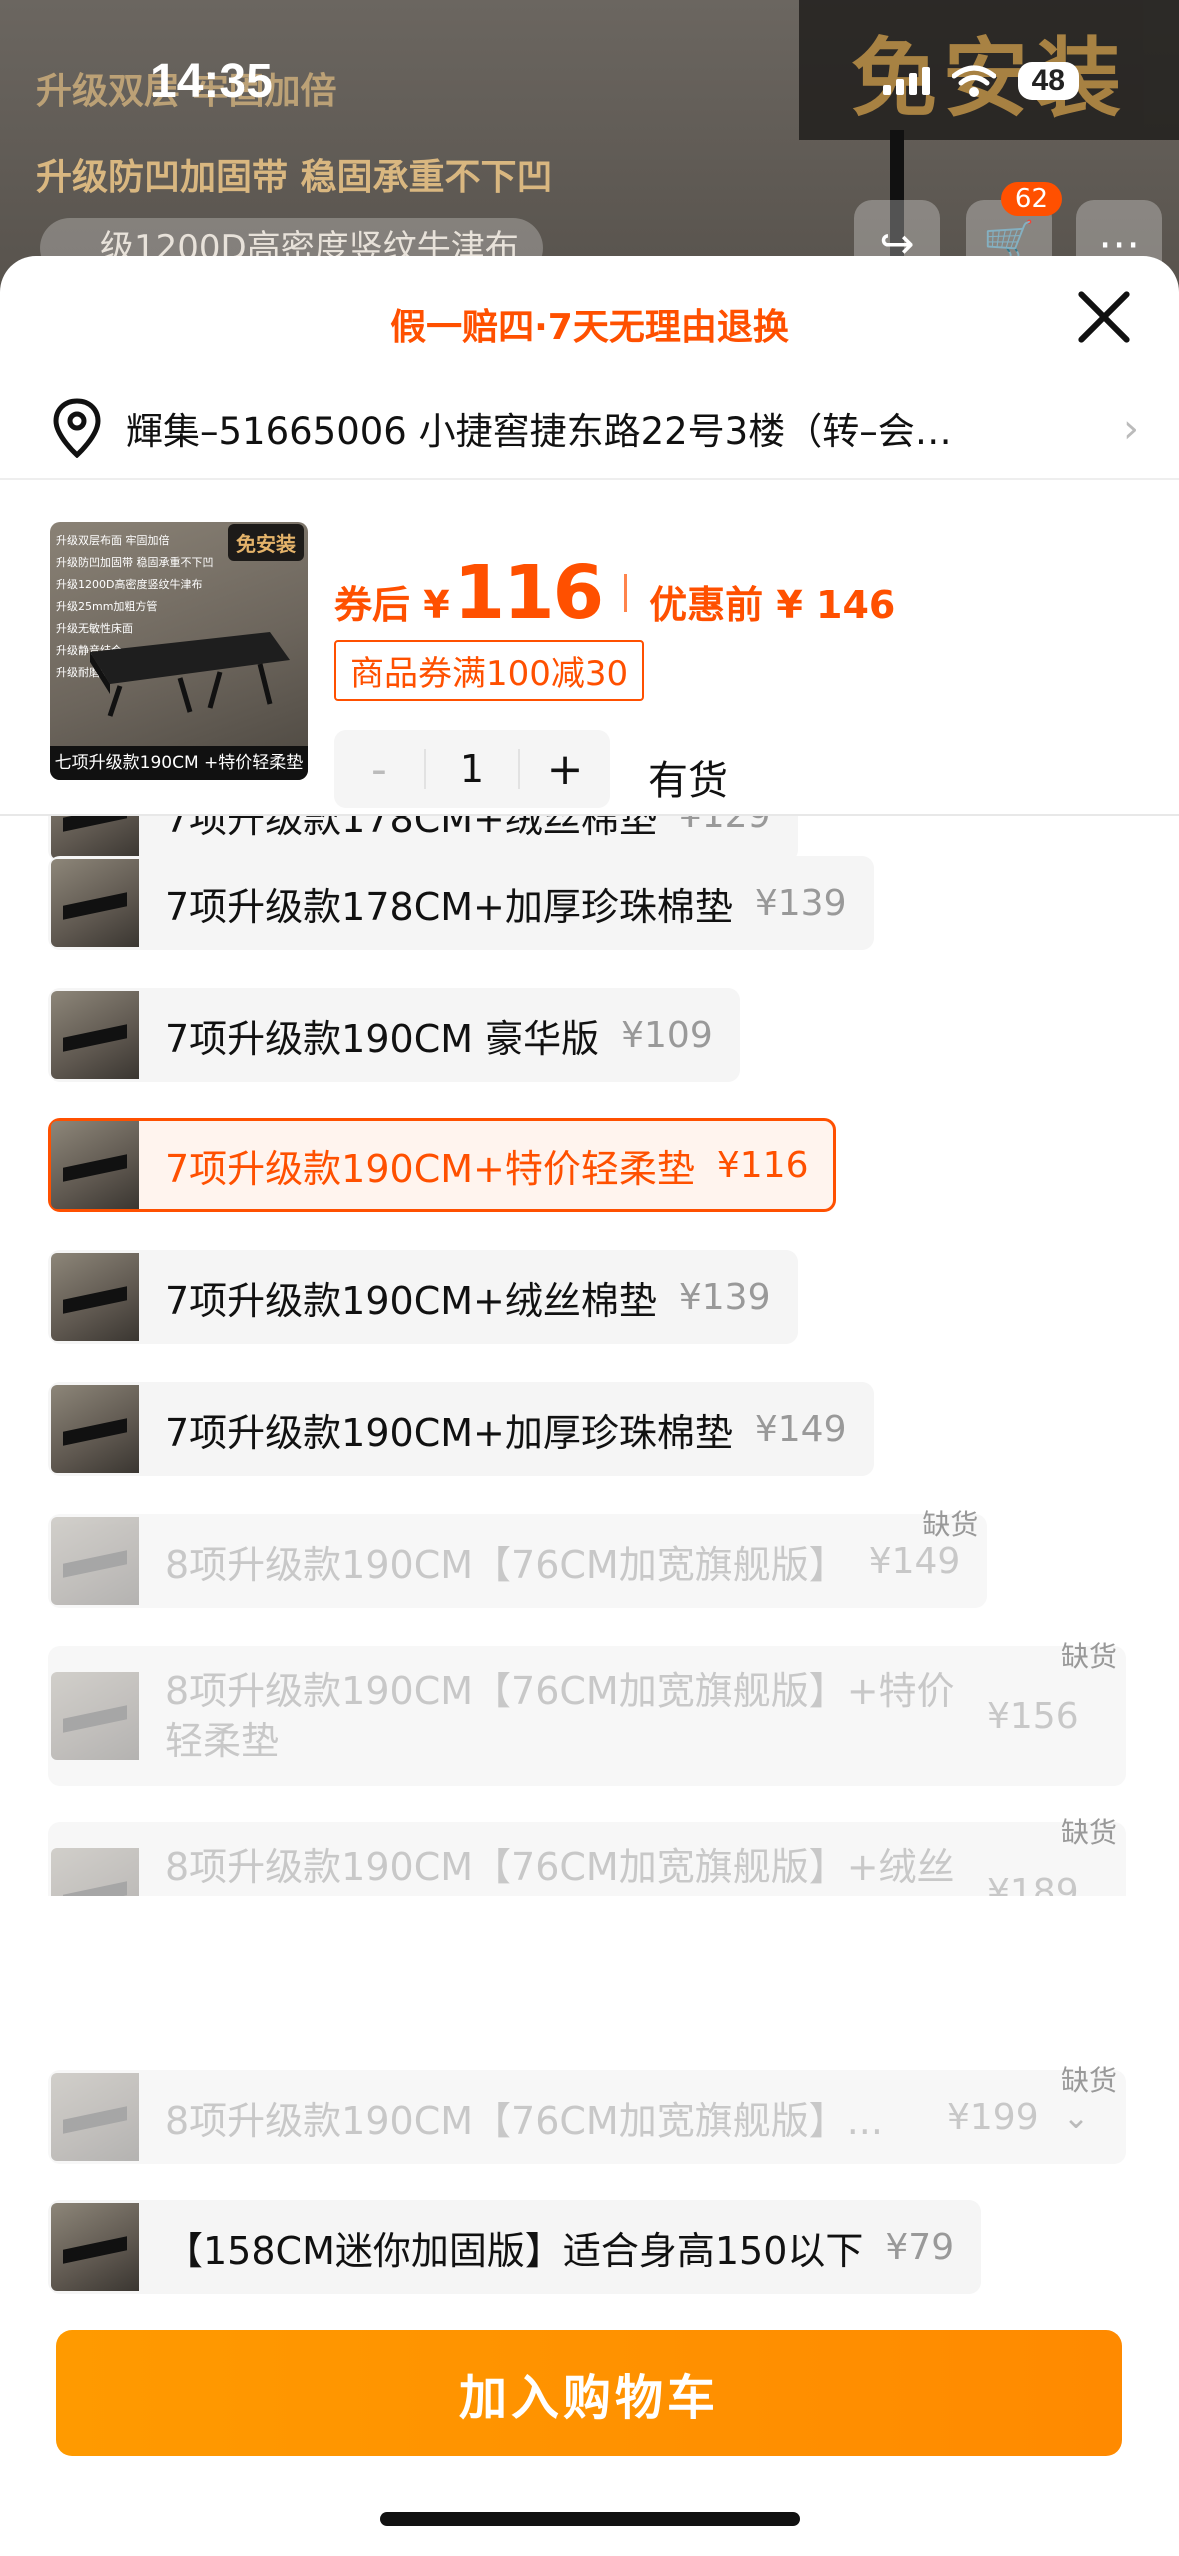 The height and width of the screenshot is (2556, 1179). Describe the element at coordinates (589, 2393) in the screenshot. I see `add-to-cart-button: 加入购物车` at that location.